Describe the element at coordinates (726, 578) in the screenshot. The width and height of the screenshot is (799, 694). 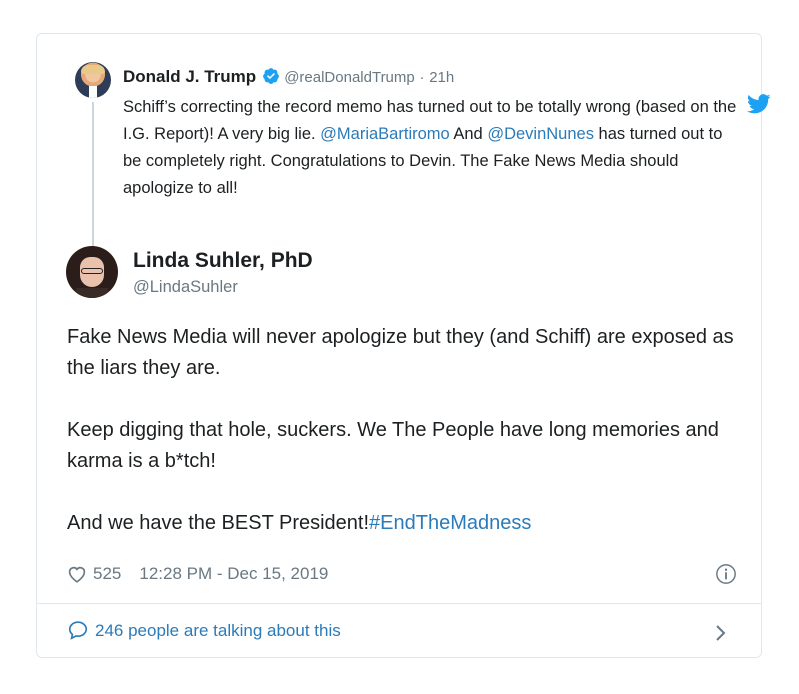
I see `info-icon` at that location.